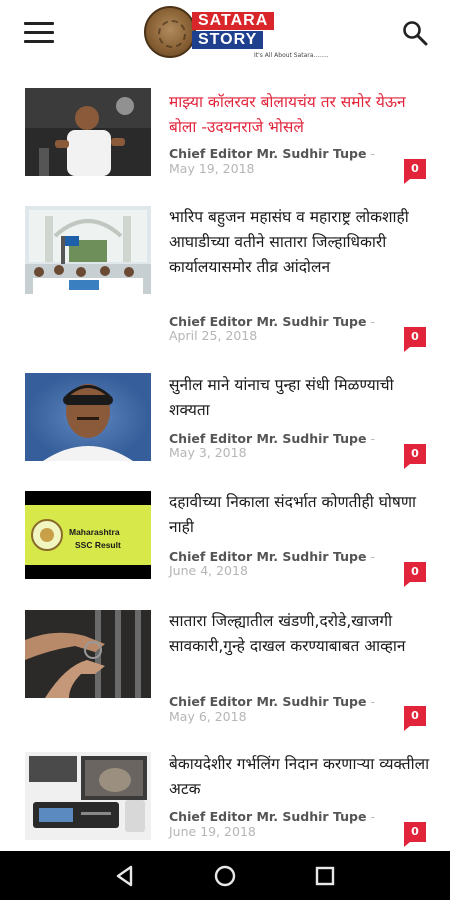  What do you see at coordinates (325, 876) in the screenshot?
I see `recents-square-icon` at bounding box center [325, 876].